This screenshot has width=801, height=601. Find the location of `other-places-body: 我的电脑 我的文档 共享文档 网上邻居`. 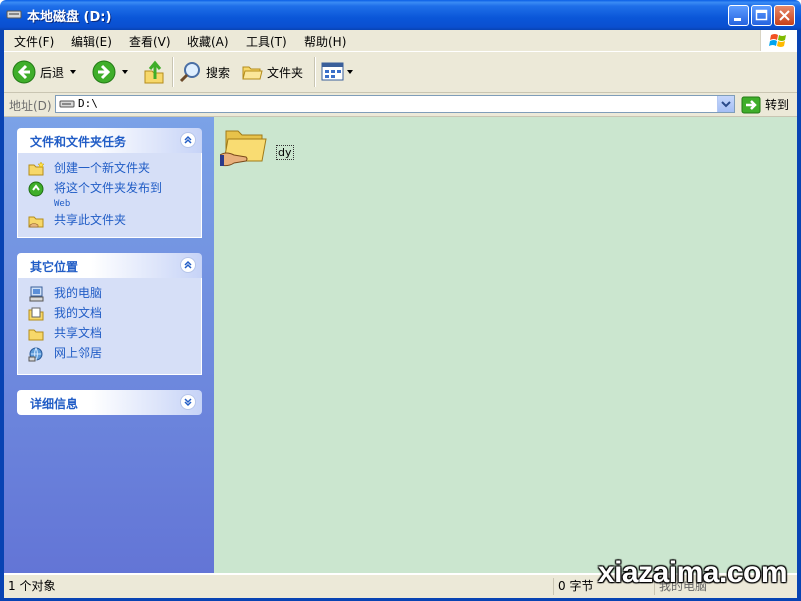

other-places-body: 我的电脑 我的文档 共享文档 网上邻居 is located at coordinates (109, 326).